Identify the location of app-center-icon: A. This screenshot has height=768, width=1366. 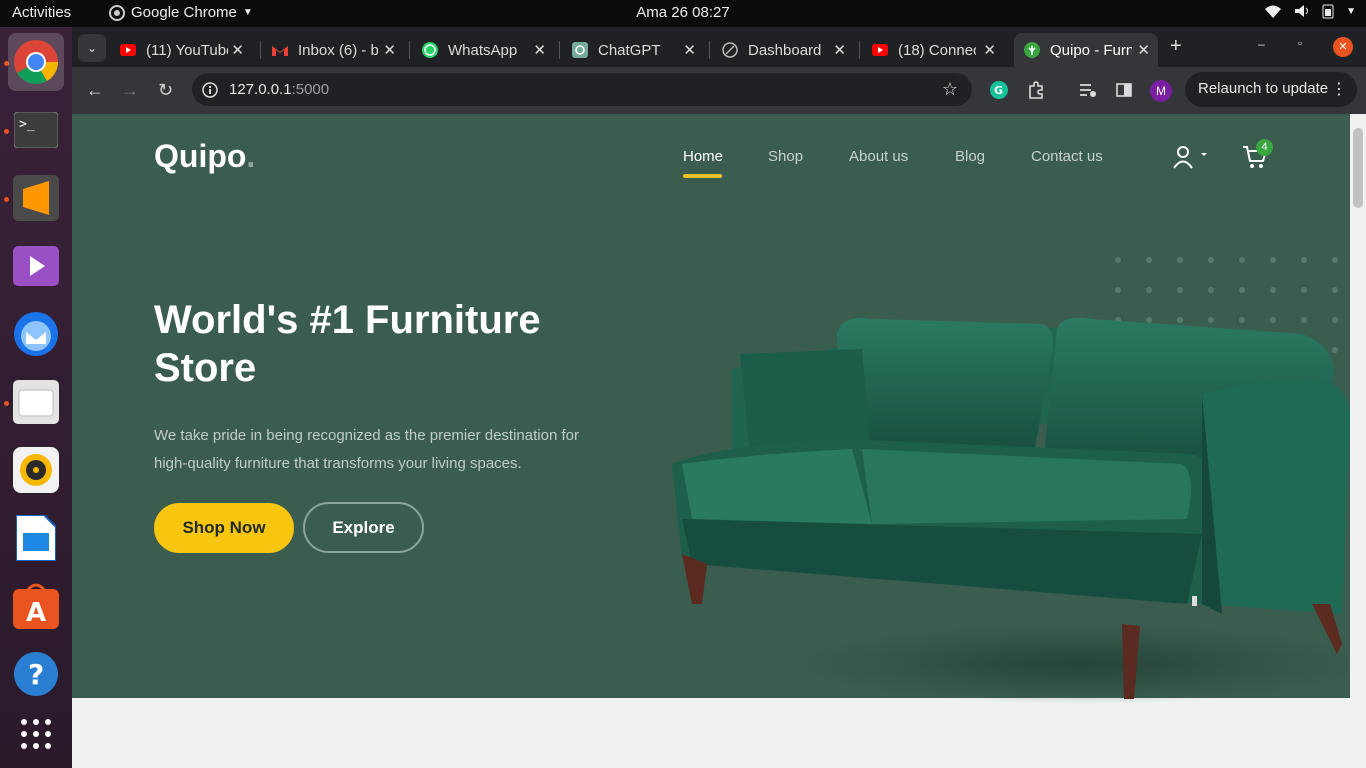
(36, 606).